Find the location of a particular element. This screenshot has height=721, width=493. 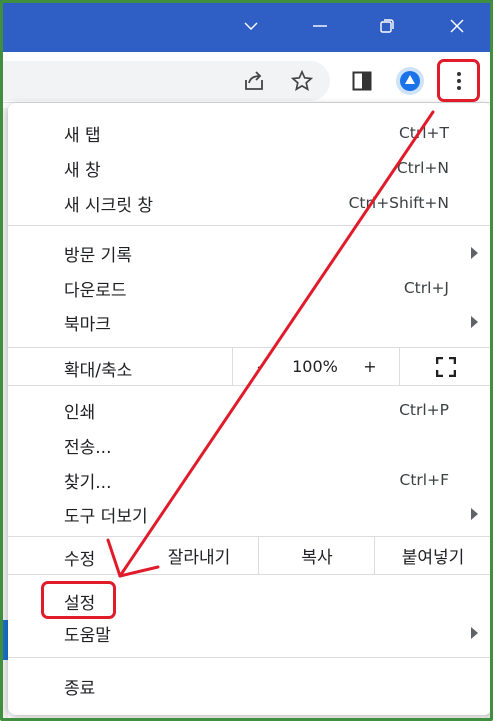

menu-item-shortcut: Ctrl+Shift+N is located at coordinates (398, 203).